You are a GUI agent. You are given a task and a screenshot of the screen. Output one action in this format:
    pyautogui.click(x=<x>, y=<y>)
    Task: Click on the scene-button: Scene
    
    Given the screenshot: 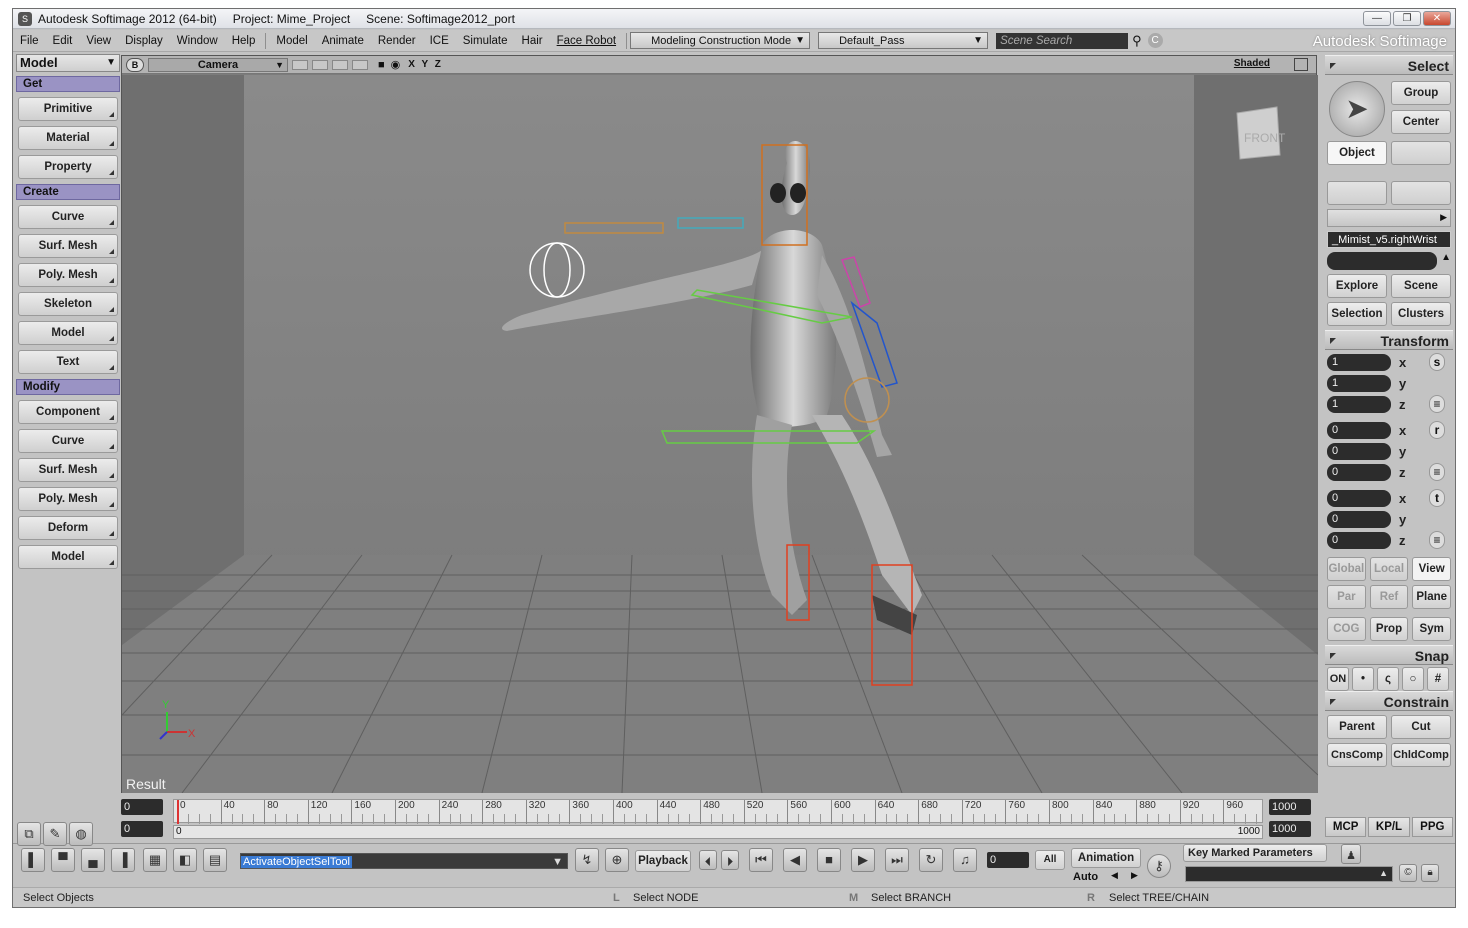 What is the action you would take?
    pyautogui.click(x=1421, y=286)
    